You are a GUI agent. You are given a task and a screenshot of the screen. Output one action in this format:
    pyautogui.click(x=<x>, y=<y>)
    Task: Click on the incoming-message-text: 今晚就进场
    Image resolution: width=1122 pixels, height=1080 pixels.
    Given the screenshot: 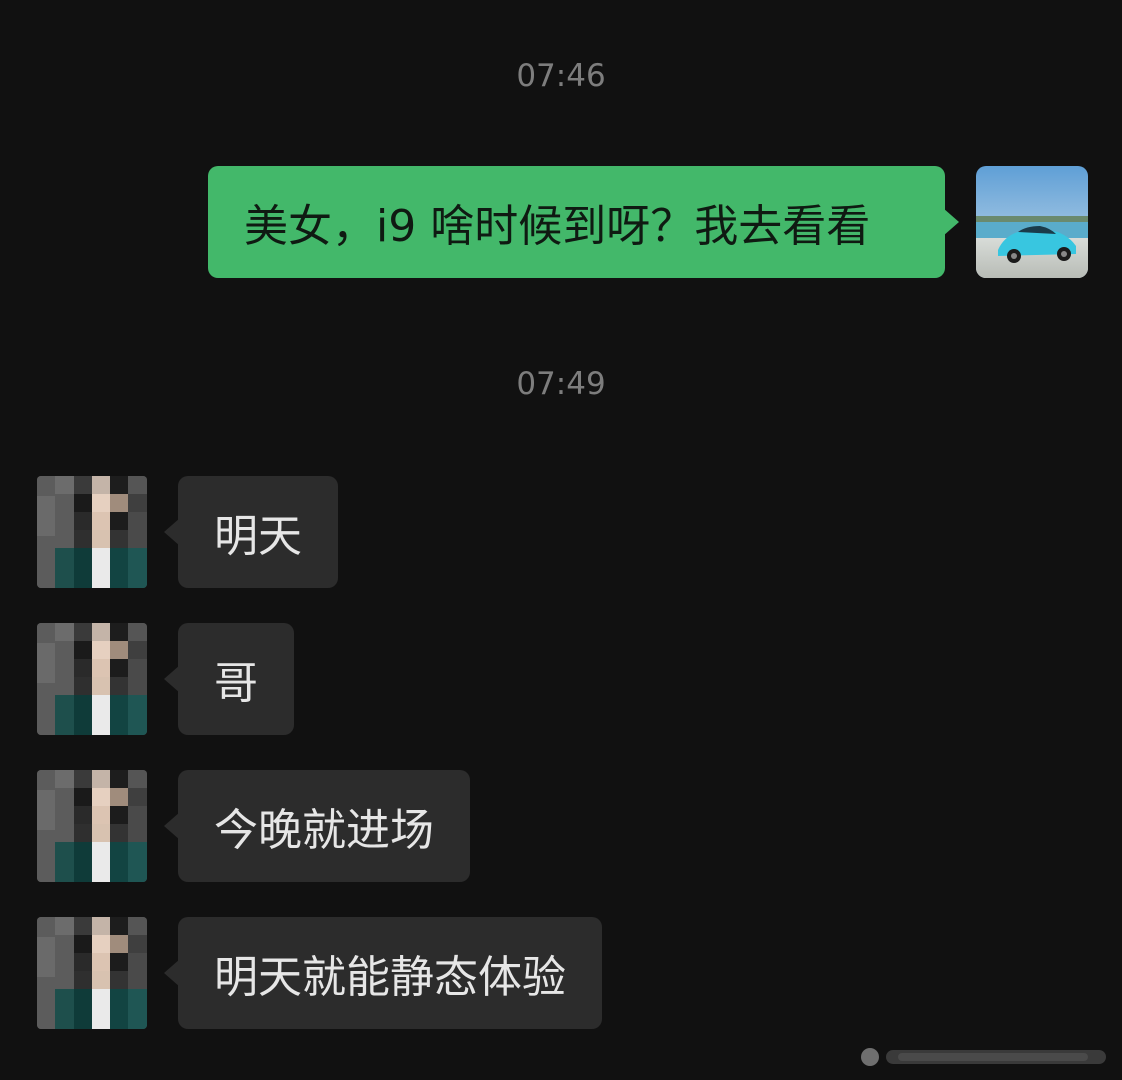 What is the action you would take?
    pyautogui.click(x=324, y=830)
    